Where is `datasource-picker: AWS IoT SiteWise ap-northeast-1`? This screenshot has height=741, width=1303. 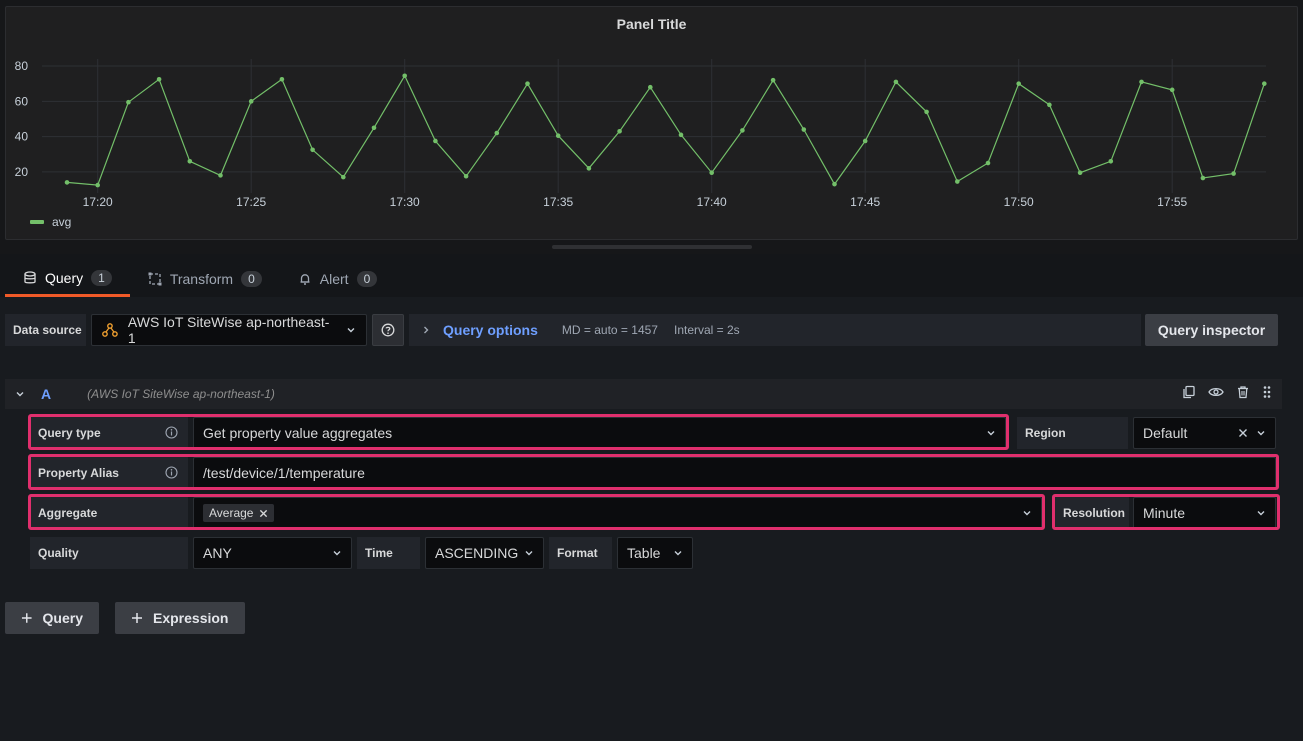
datasource-picker: AWS IoT SiteWise ap-northeast-1 is located at coordinates (229, 330).